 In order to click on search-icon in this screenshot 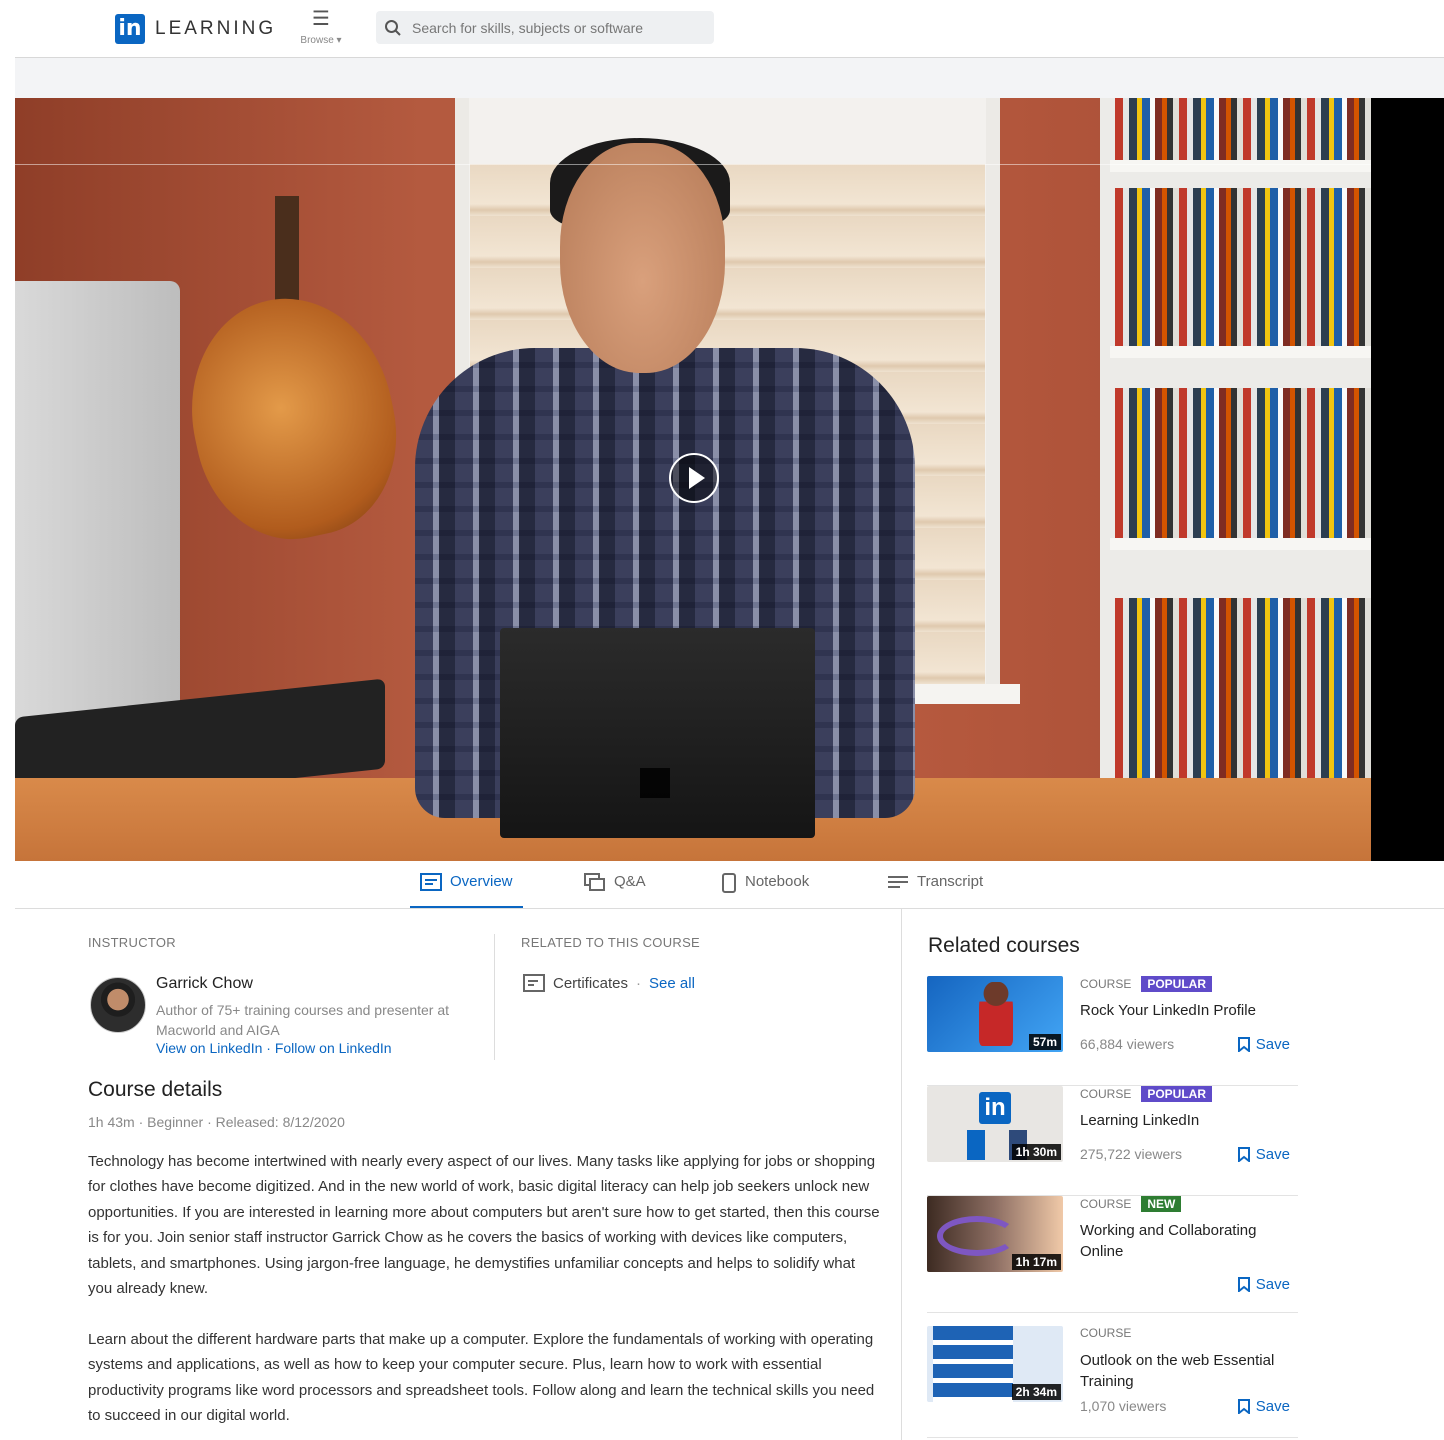, I will do `click(393, 27)`.